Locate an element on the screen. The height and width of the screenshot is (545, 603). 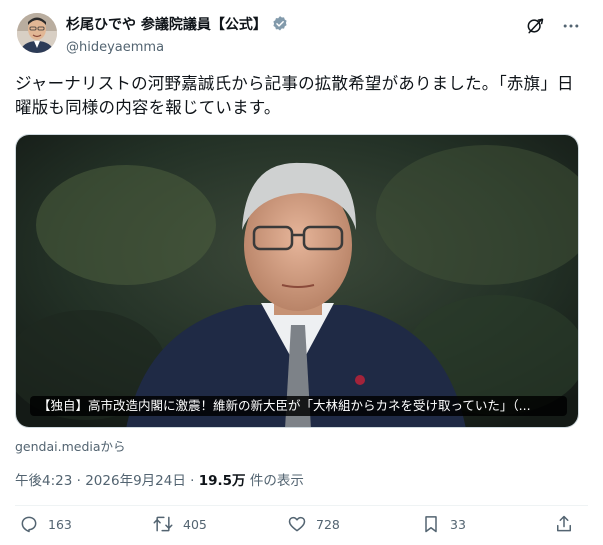
like-button: 728 is located at coordinates (313, 524).